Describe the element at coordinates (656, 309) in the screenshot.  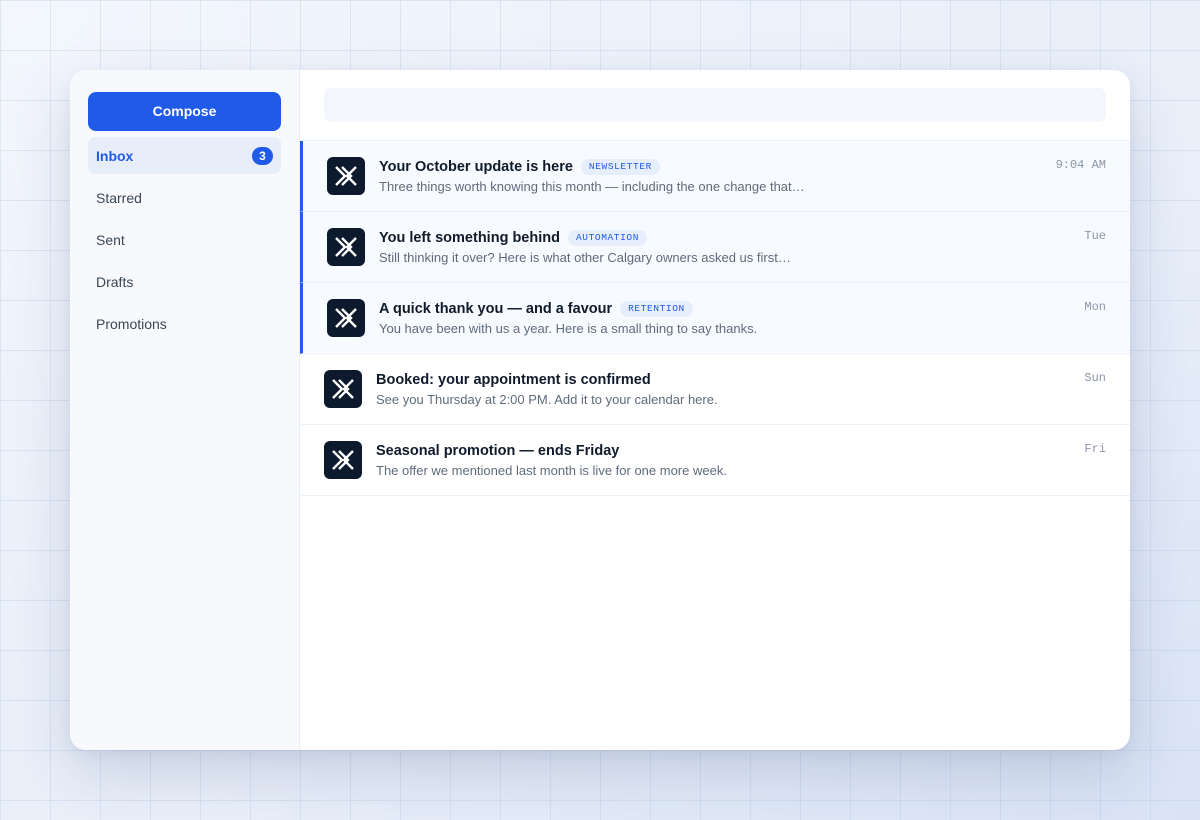
I see `category-tag: RETENTION` at that location.